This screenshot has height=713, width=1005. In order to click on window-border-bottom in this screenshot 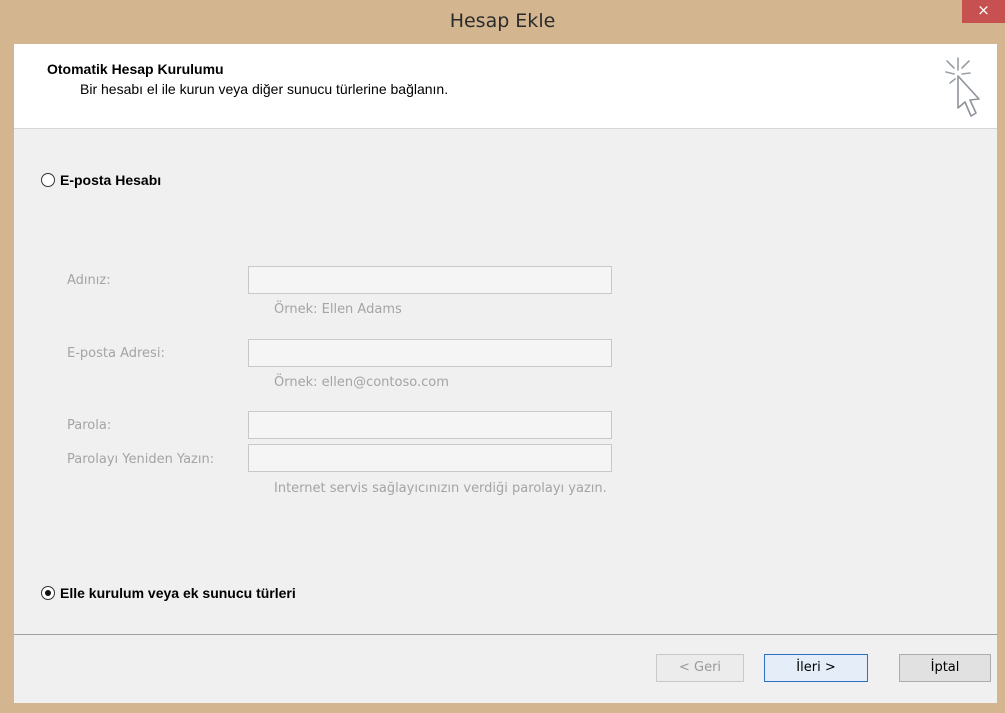, I will do `click(502, 708)`.